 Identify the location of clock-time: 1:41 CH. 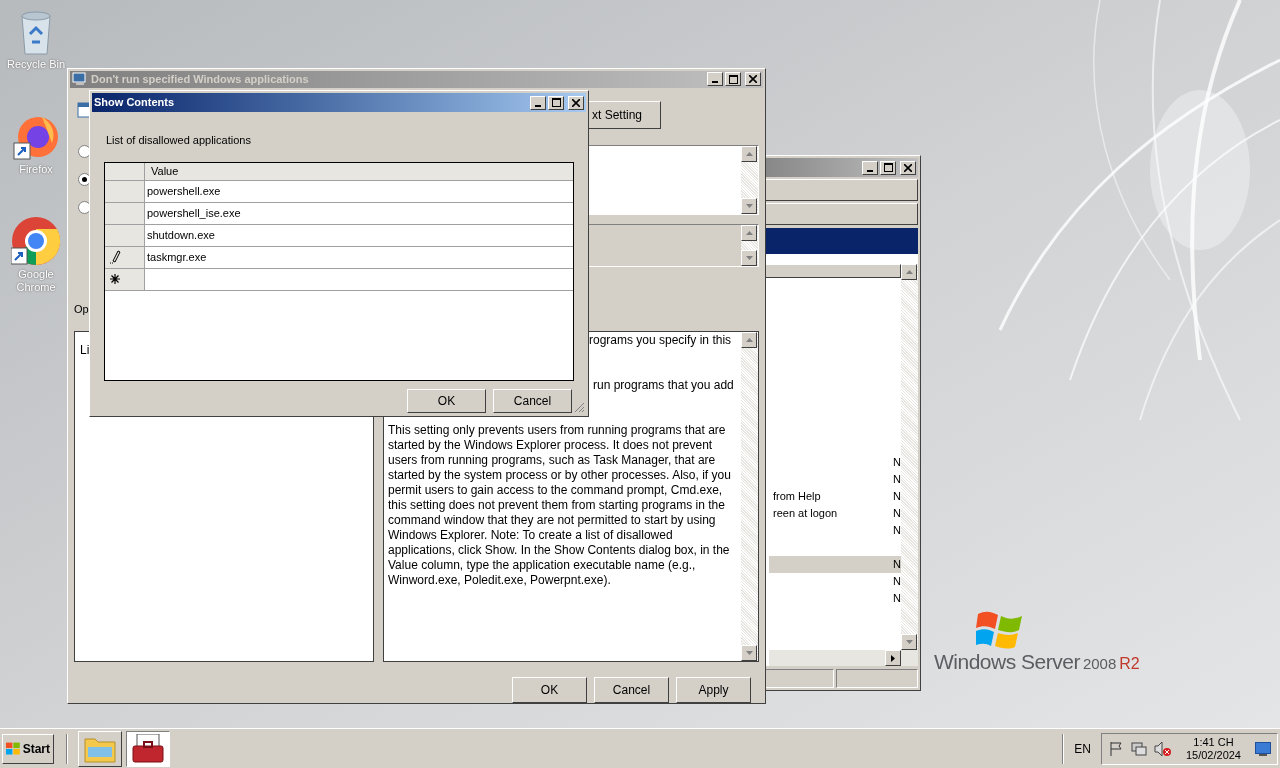
(1213, 742).